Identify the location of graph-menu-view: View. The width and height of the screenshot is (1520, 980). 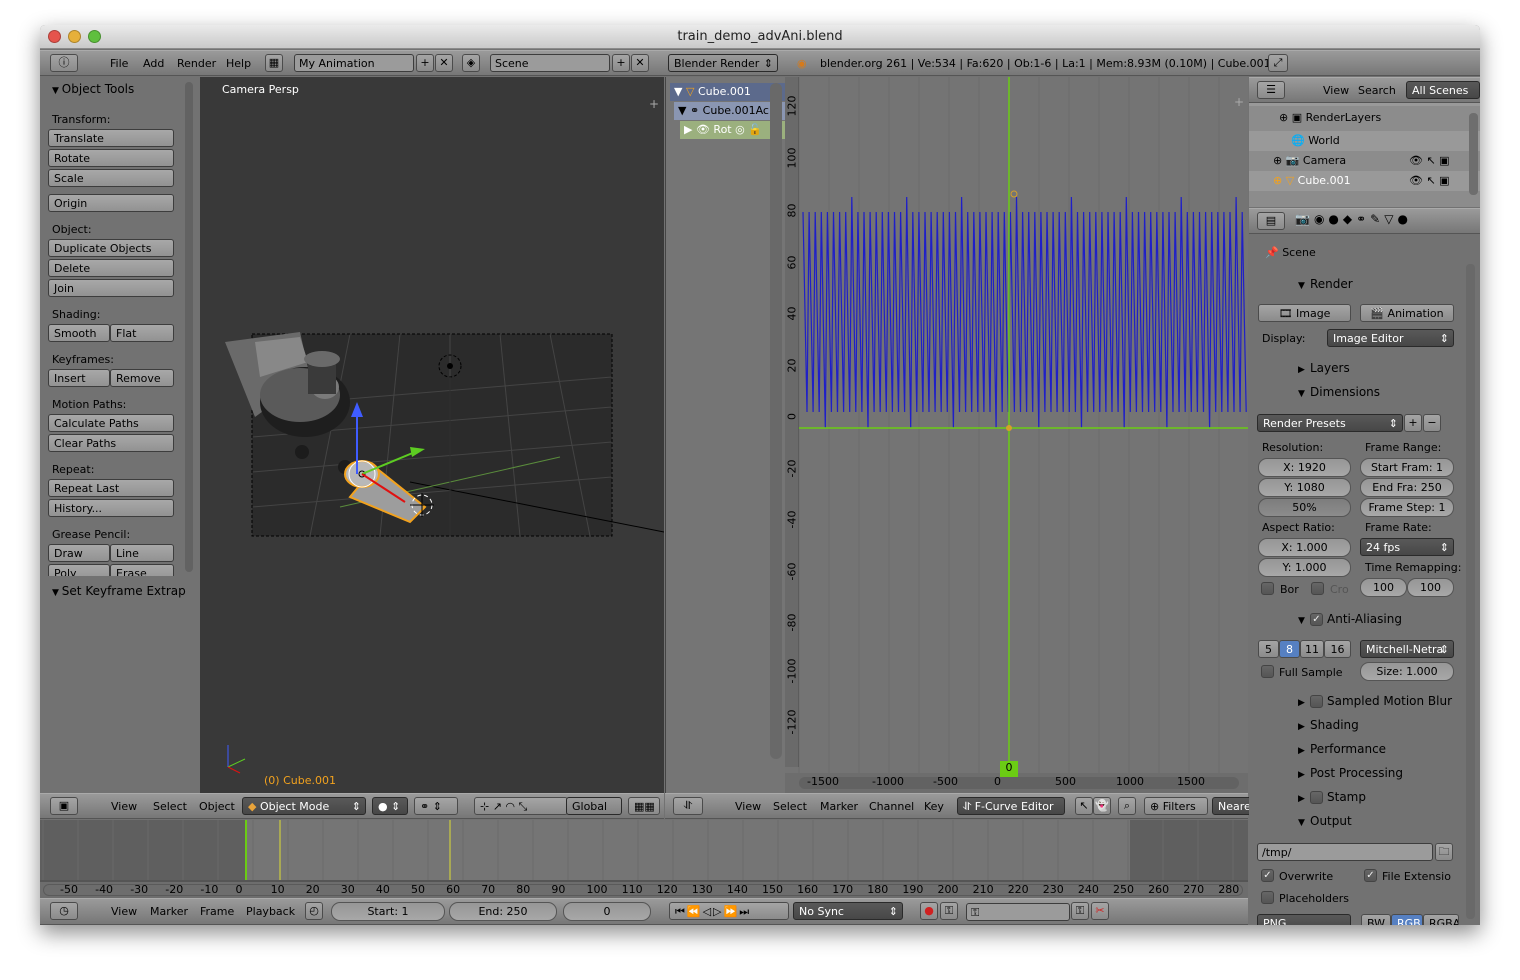
(748, 806).